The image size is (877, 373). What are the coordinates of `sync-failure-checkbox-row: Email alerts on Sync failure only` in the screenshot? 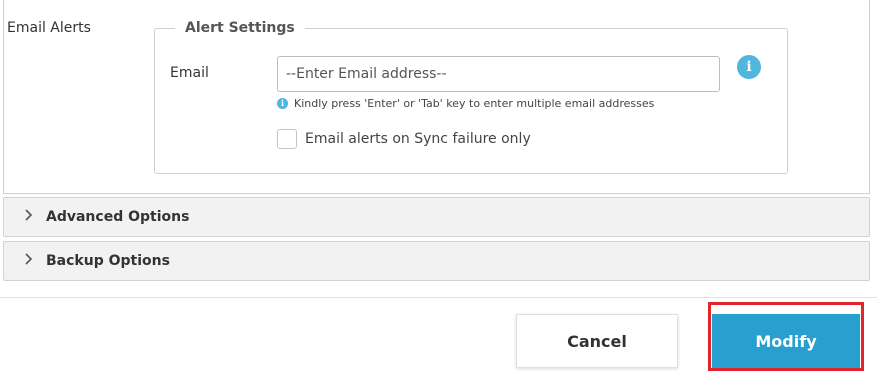 It's located at (404, 139).